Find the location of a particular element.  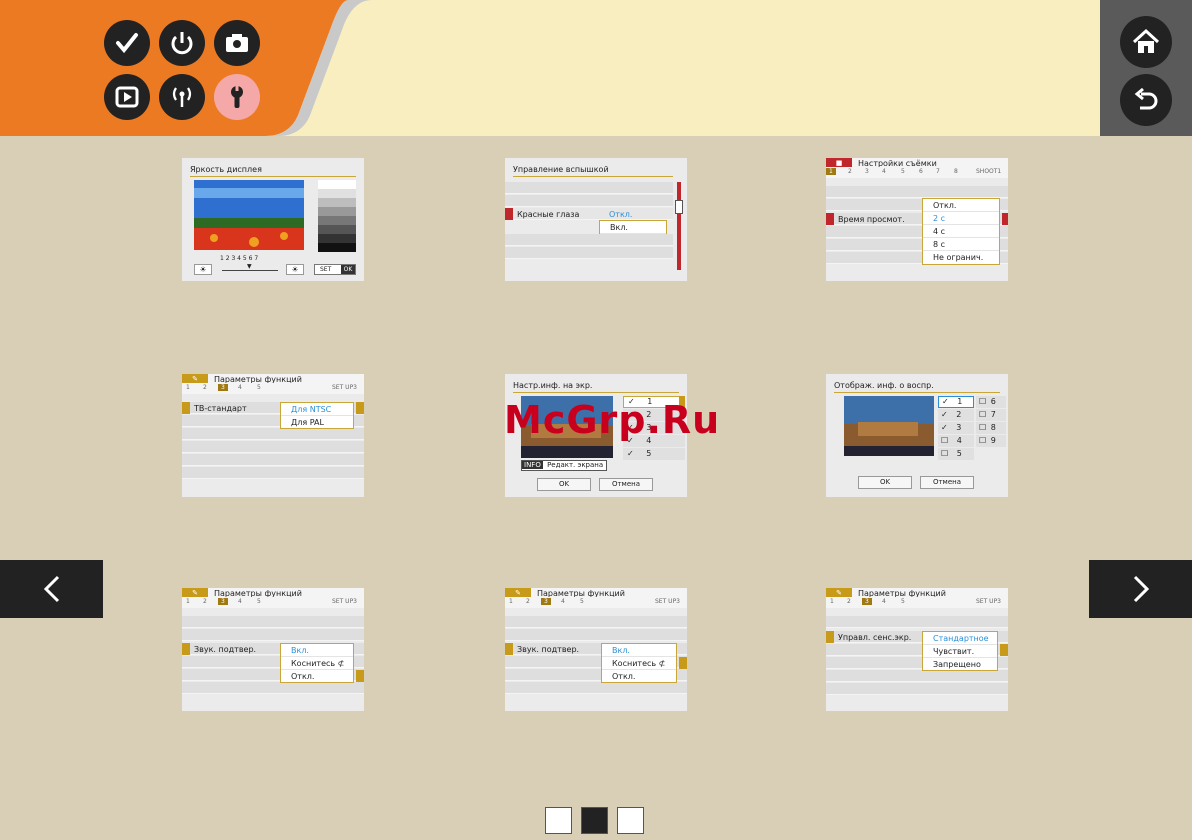

check-item: ✓ 3 is located at coordinates (956, 428).